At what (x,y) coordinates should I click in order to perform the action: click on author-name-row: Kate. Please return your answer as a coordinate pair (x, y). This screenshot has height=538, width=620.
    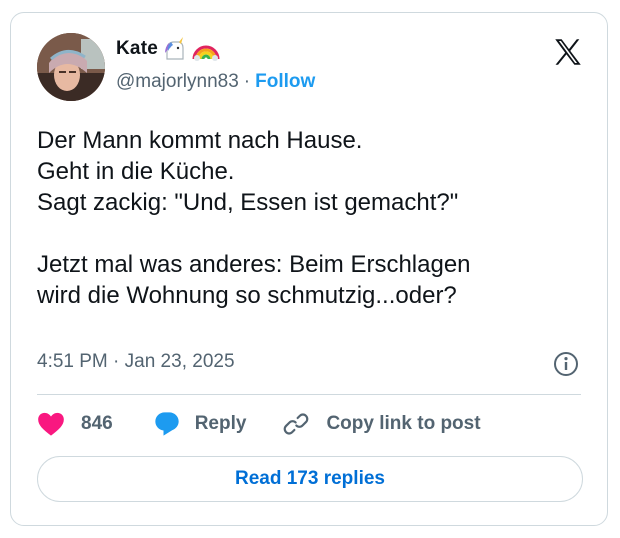
    Looking at the image, I should click on (168, 49).